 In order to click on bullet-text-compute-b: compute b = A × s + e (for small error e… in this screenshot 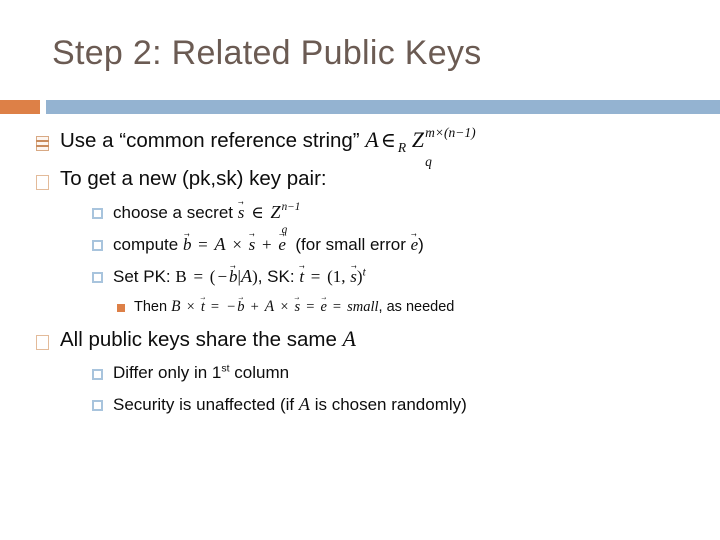, I will do `click(416, 244)`.